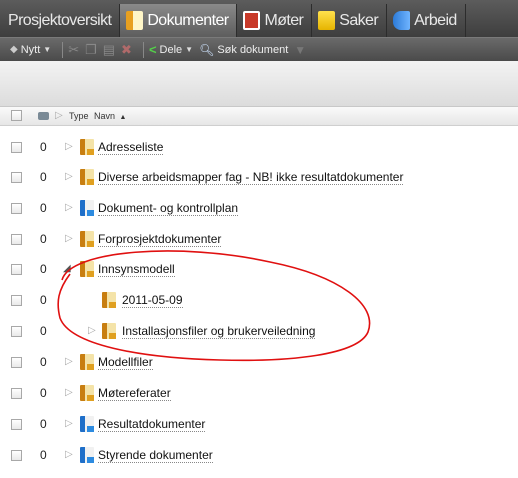  Describe the element at coordinates (259, 455) in the screenshot. I see `list-item: 0 ▷ Styrende dokumenter` at that location.